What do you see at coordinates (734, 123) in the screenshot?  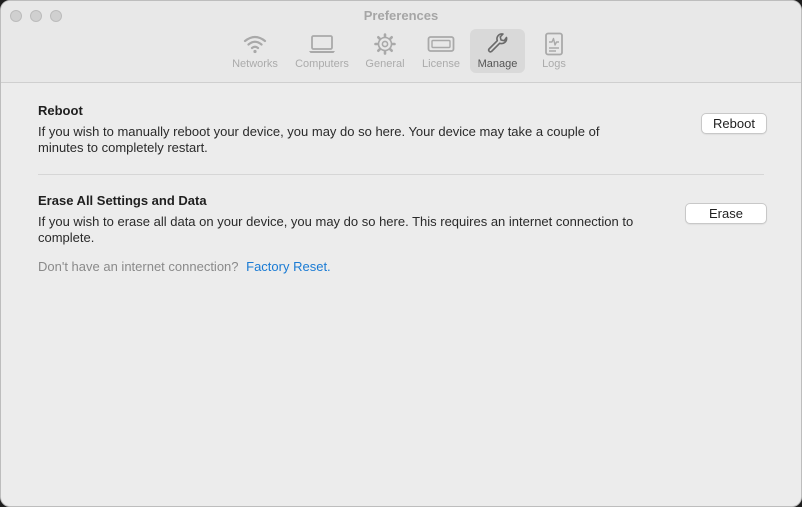 I see `reboot-button: Reboot` at bounding box center [734, 123].